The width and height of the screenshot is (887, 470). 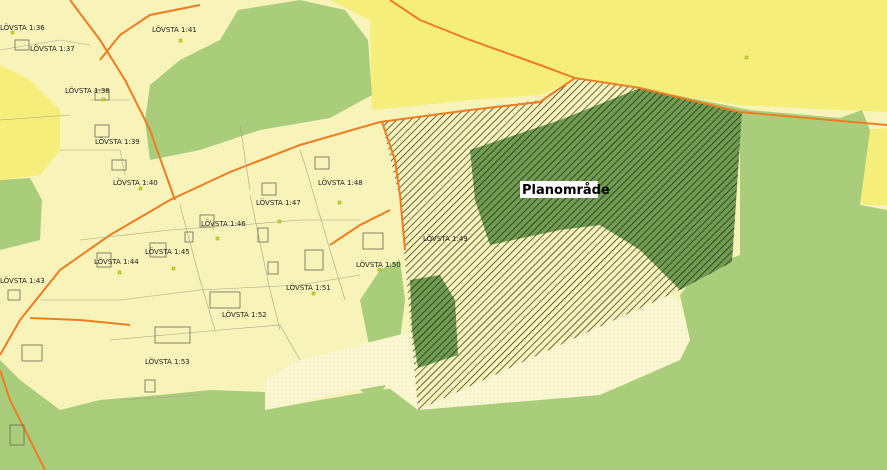 What do you see at coordinates (278, 202) in the screenshot?
I see `plot-label: LÖVSTA 1:47` at bounding box center [278, 202].